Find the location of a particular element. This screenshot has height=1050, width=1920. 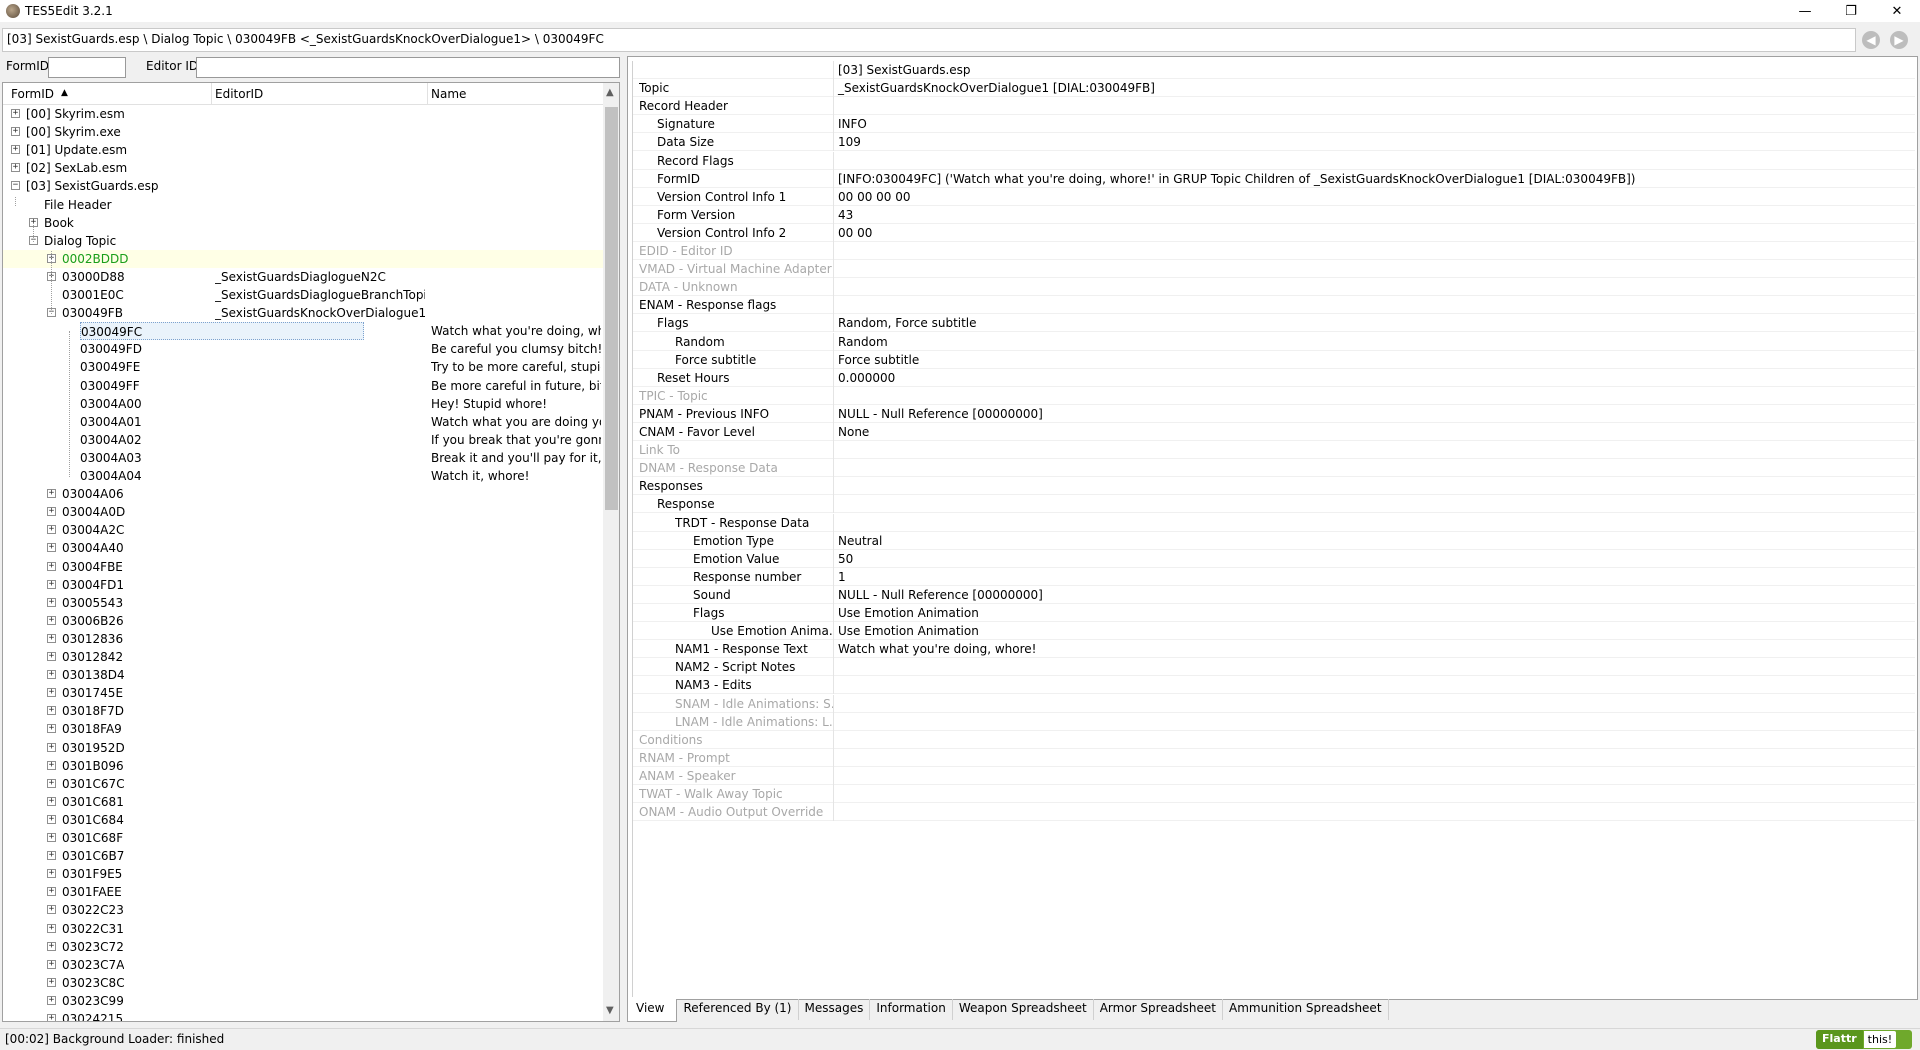

tab-armor-spreadsheet: Armor Spreadsheet is located at coordinates (1158, 1009).